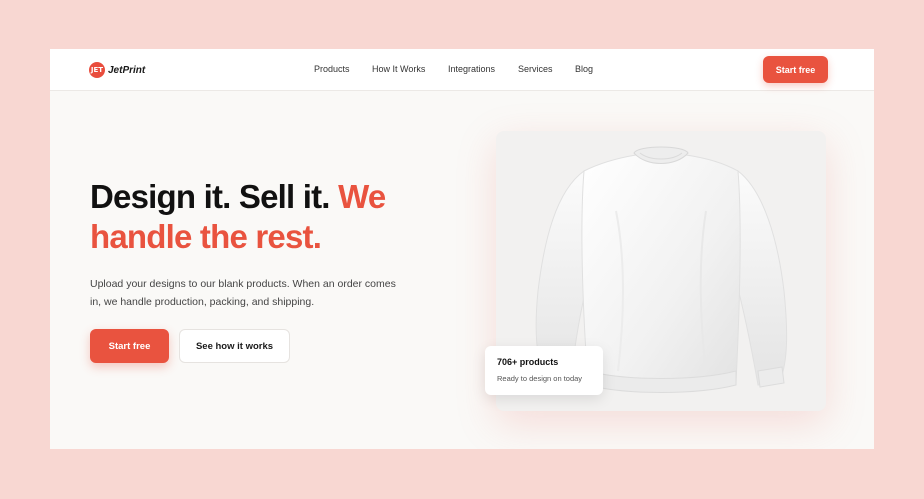  Describe the element at coordinates (471, 69) in the screenshot. I see `nav-item-integrations: Integrations` at that location.